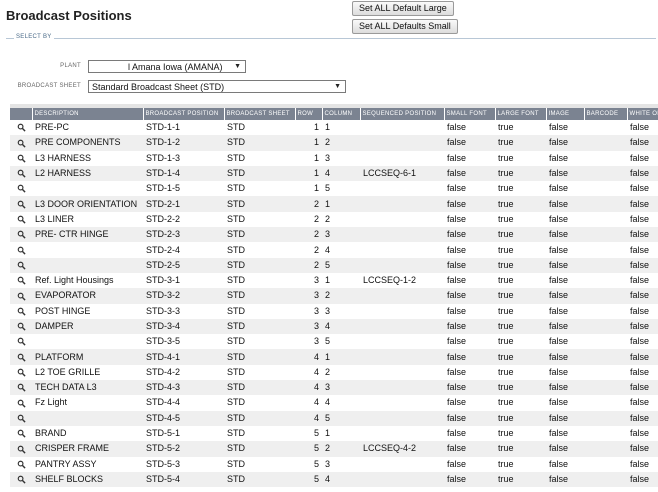 The image size is (658, 492). I want to click on column-cell: 5, so click(341, 265).